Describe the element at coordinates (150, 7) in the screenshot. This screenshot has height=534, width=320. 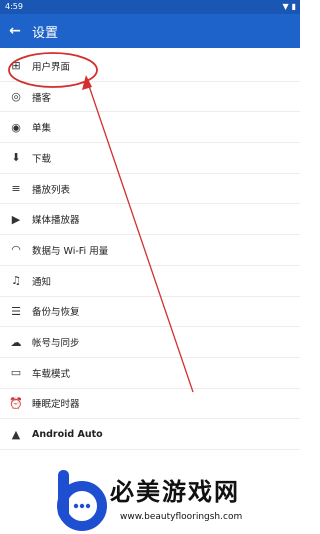
I see `status-bar: 4:59 ▼ ▮` at that location.